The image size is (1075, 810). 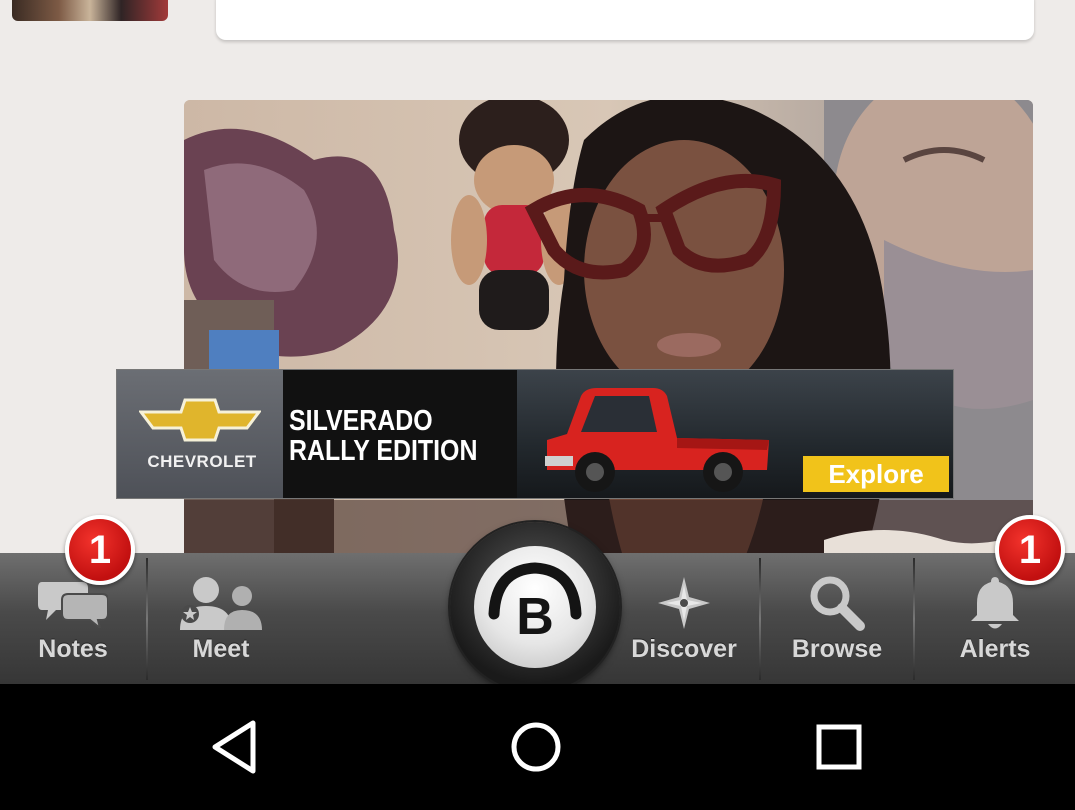 I want to click on ad-brand-text: CHEVROLET, so click(x=202, y=461).